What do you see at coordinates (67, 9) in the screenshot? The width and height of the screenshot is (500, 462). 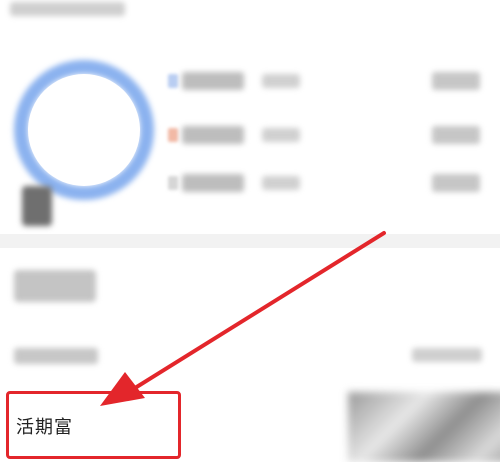 I see `page-title` at bounding box center [67, 9].